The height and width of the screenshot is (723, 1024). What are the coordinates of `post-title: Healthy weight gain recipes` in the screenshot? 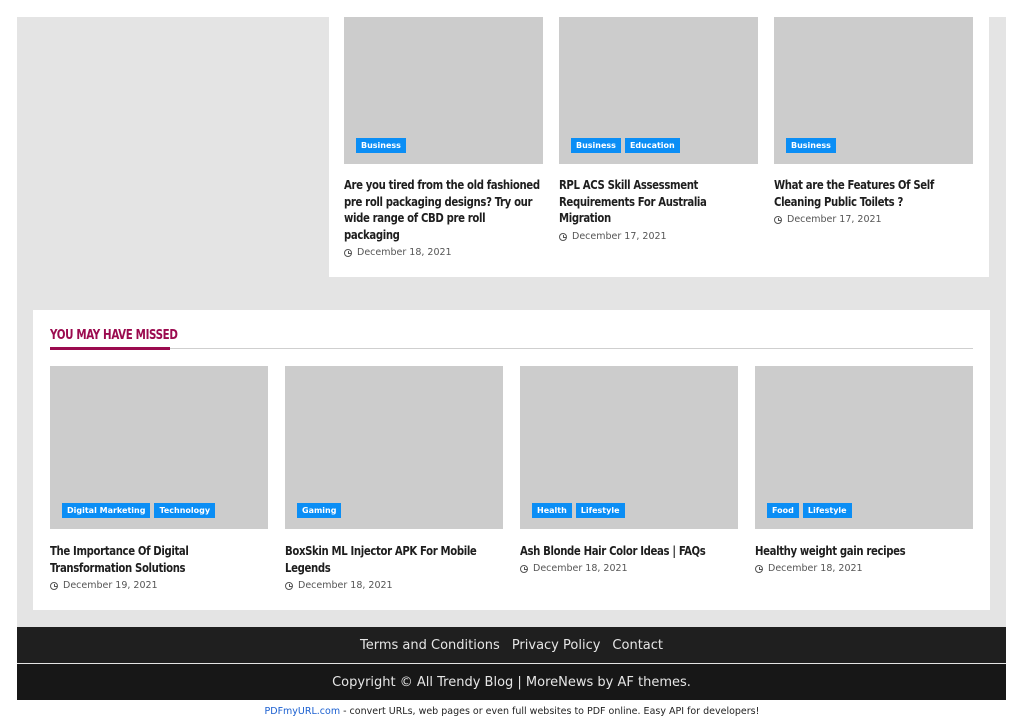 It's located at (863, 551).